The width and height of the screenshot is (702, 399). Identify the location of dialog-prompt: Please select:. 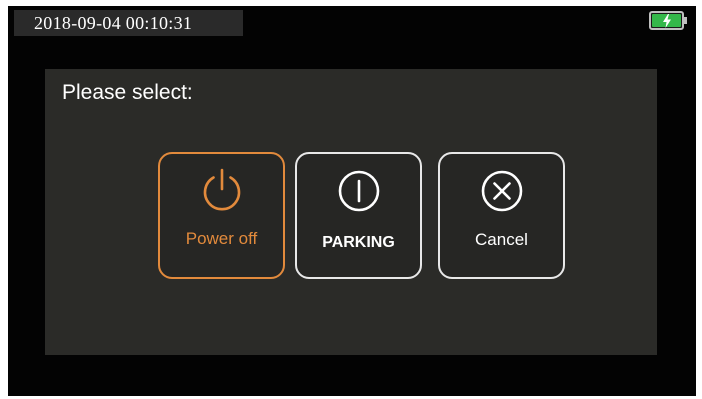
(127, 92).